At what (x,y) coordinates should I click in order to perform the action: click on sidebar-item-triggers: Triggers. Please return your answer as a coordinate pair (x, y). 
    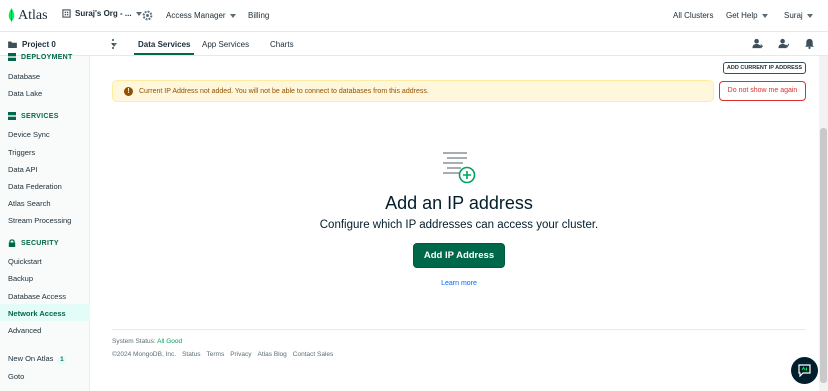
    Looking at the image, I should click on (21, 152).